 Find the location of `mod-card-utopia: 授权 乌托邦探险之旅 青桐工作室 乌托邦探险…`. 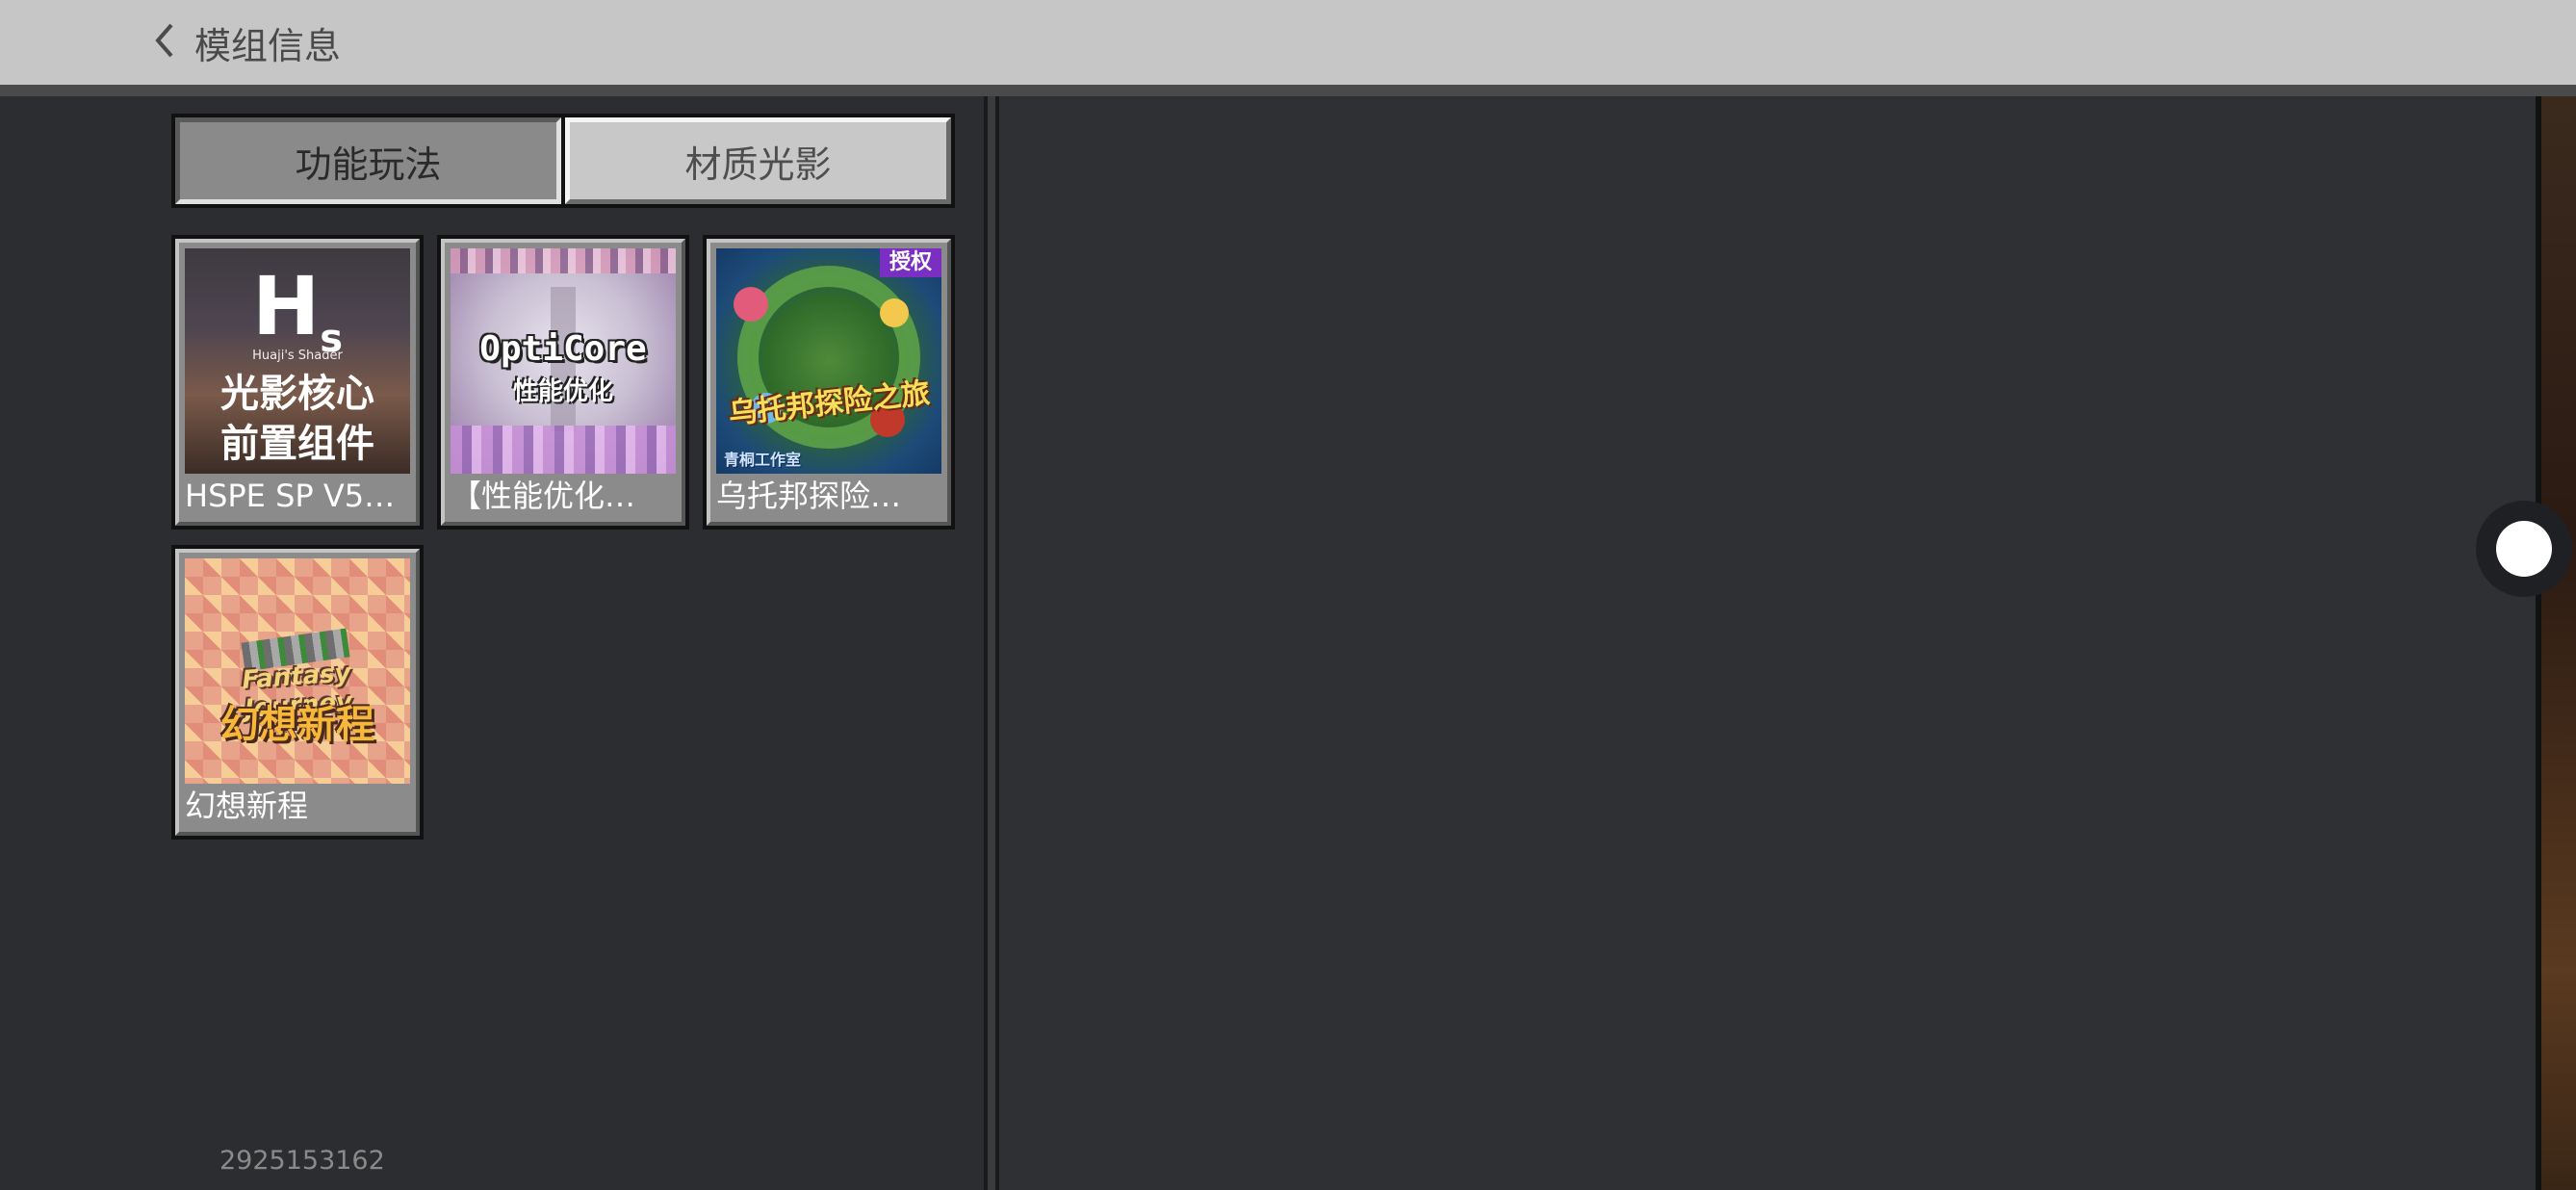

mod-card-utopia: 授权 乌托邦探险之旅 青桐工作室 乌托邦探险… is located at coordinates (829, 383).